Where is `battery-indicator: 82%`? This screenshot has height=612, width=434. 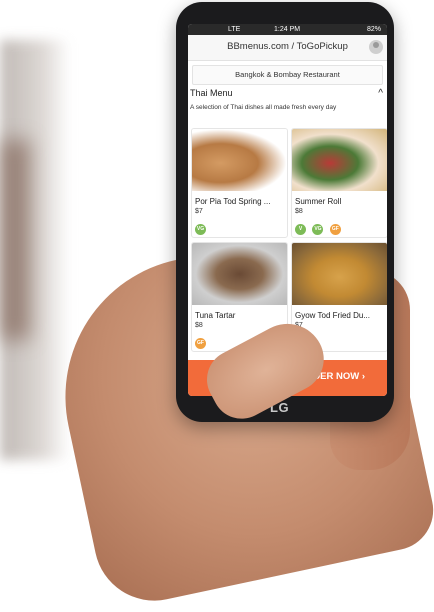
battery-indicator: 82% is located at coordinates (373, 29).